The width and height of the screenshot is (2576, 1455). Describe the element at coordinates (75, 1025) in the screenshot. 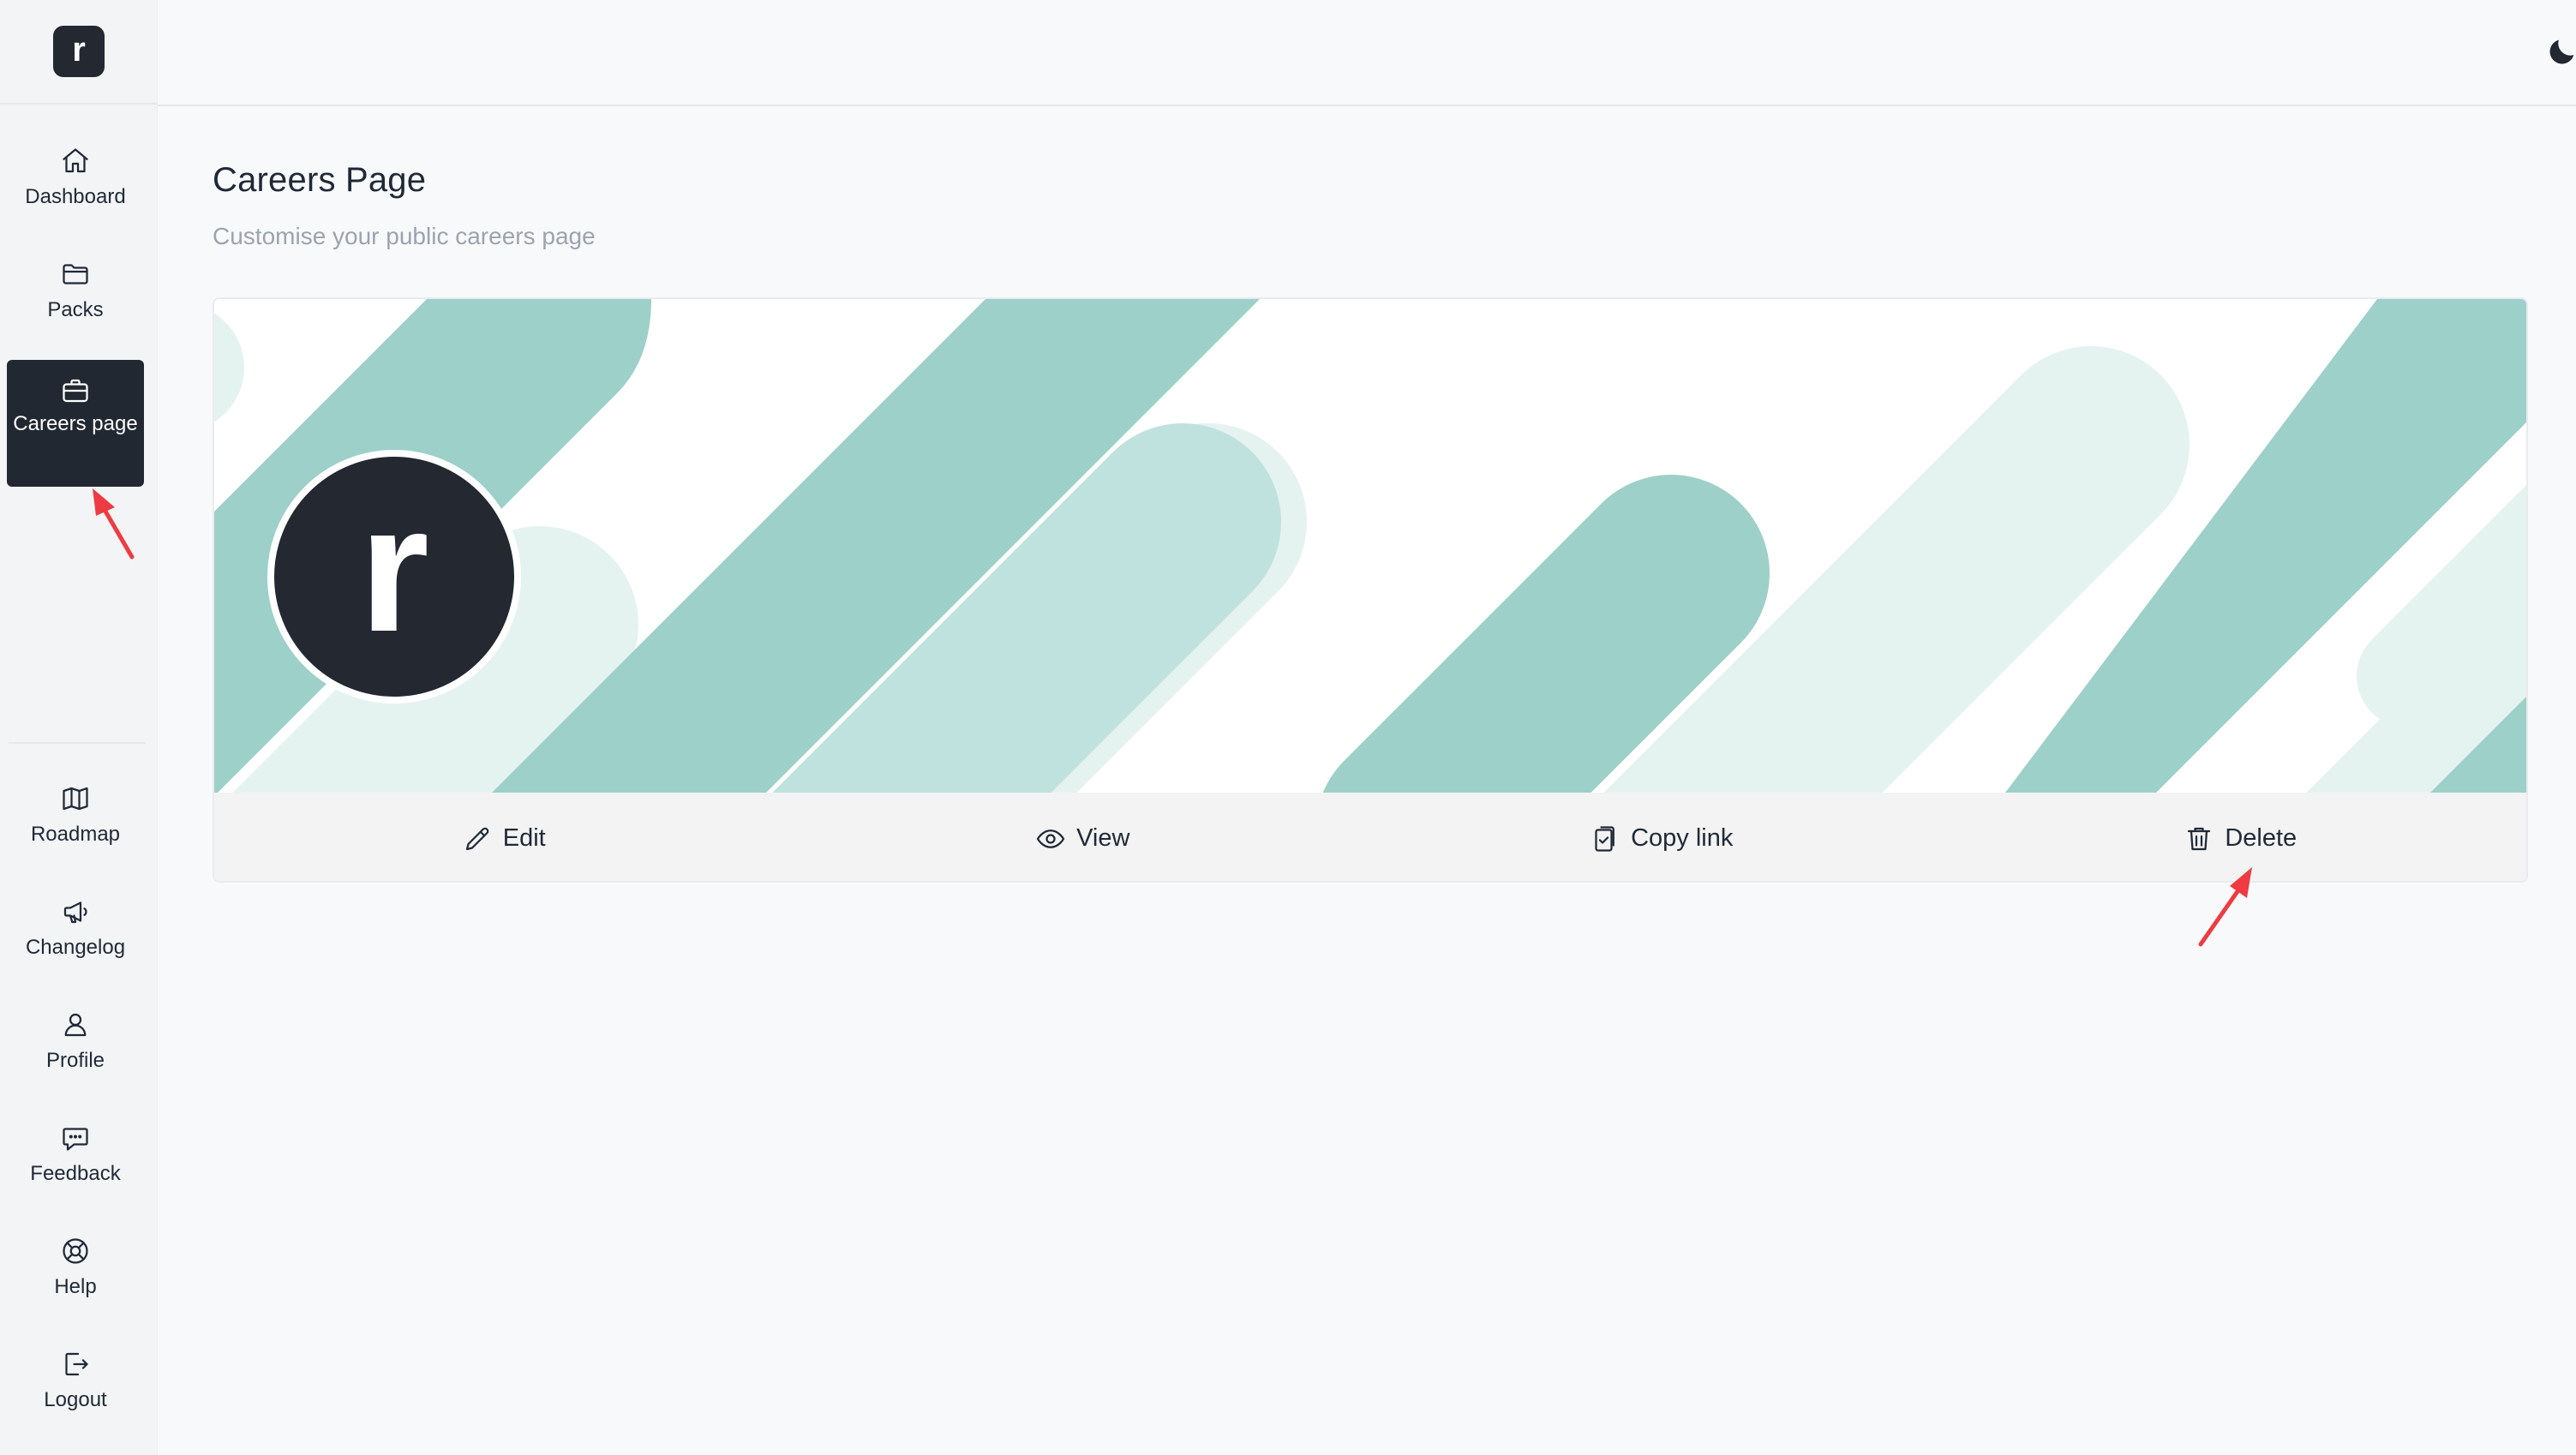

I see `user-icon` at that location.